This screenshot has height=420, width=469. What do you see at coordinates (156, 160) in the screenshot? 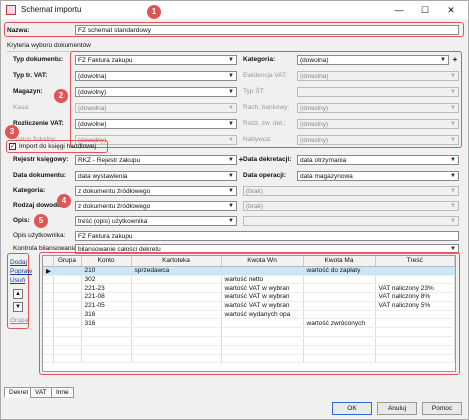
I see `ledger-register-select: RKZ - Rejestr zakupu ▼` at bounding box center [156, 160].